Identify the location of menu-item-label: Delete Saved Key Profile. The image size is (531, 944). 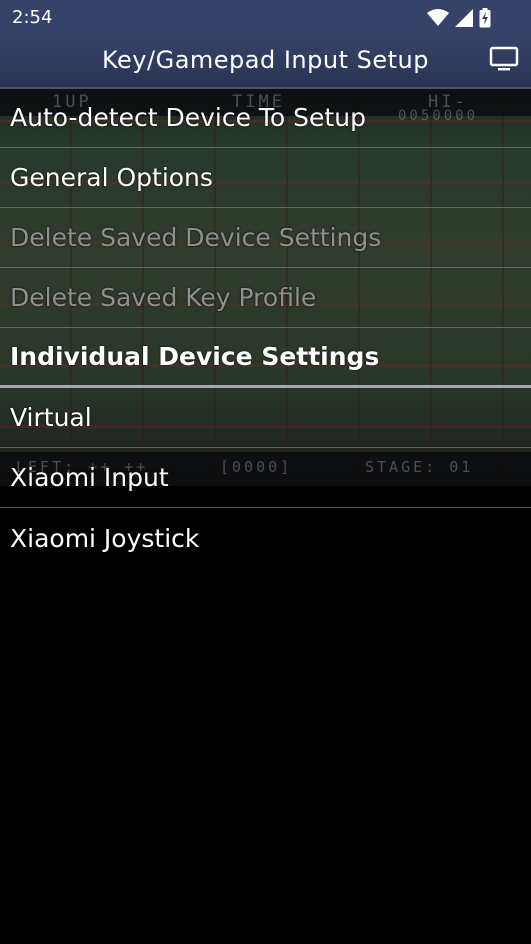
(163, 297).